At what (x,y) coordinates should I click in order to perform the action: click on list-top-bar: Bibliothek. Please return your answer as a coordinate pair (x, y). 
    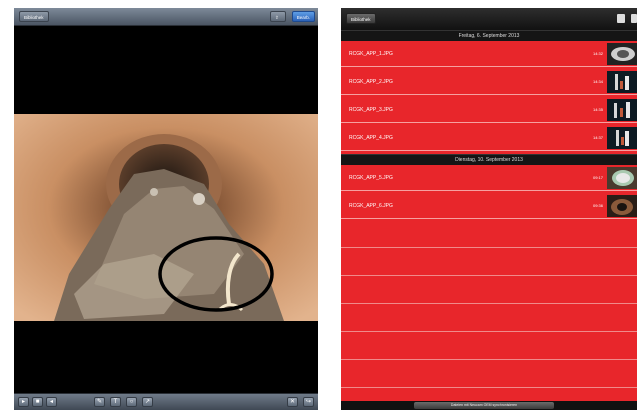
    Looking at the image, I should click on (489, 19).